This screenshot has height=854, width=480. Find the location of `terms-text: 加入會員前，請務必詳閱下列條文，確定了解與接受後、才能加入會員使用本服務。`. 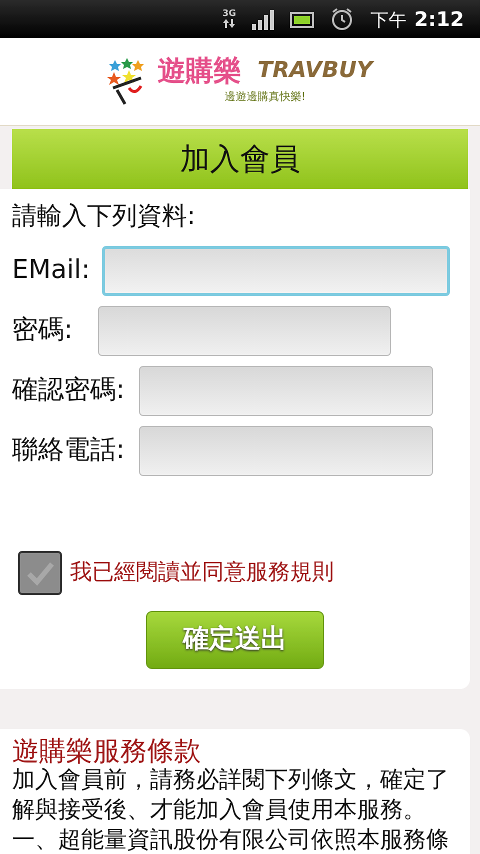

terms-text: 加入會員前，請務必詳閱下列條文，確定了解與接受後、才能加入會員使用本服務。 is located at coordinates (231, 796).